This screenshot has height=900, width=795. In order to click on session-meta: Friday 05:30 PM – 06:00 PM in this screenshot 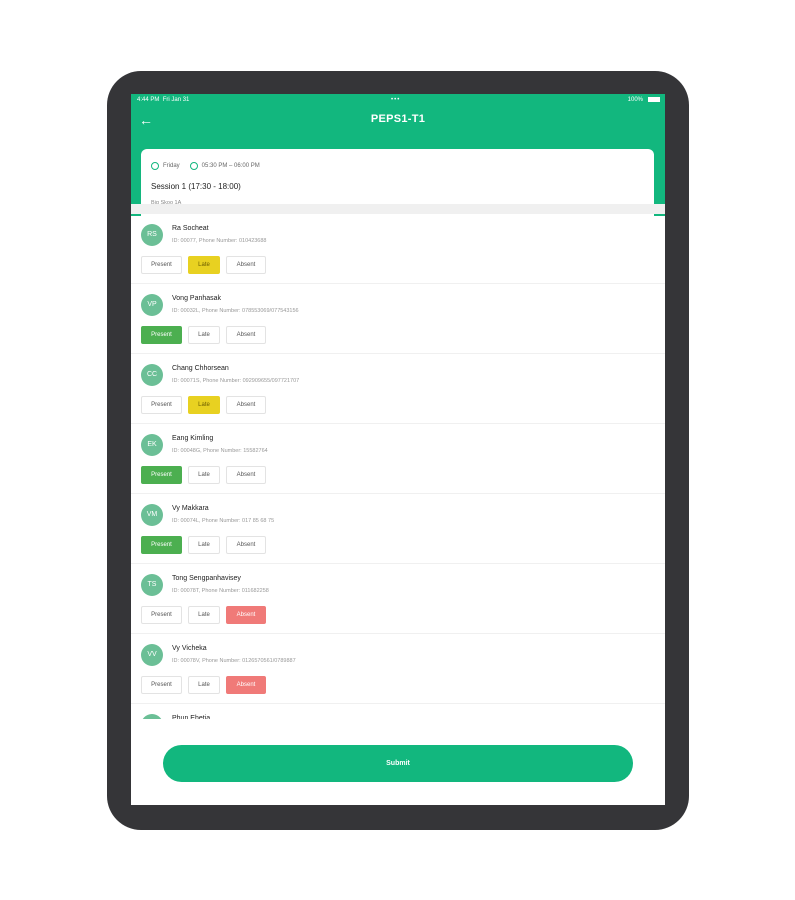, I will do `click(210, 166)`.